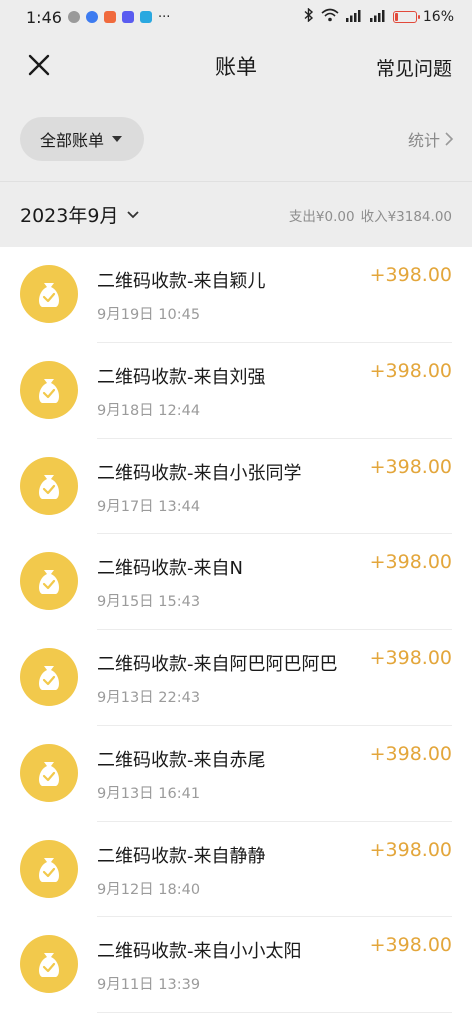  What do you see at coordinates (309, 16) in the screenshot?
I see `bluetooth-icon` at bounding box center [309, 16].